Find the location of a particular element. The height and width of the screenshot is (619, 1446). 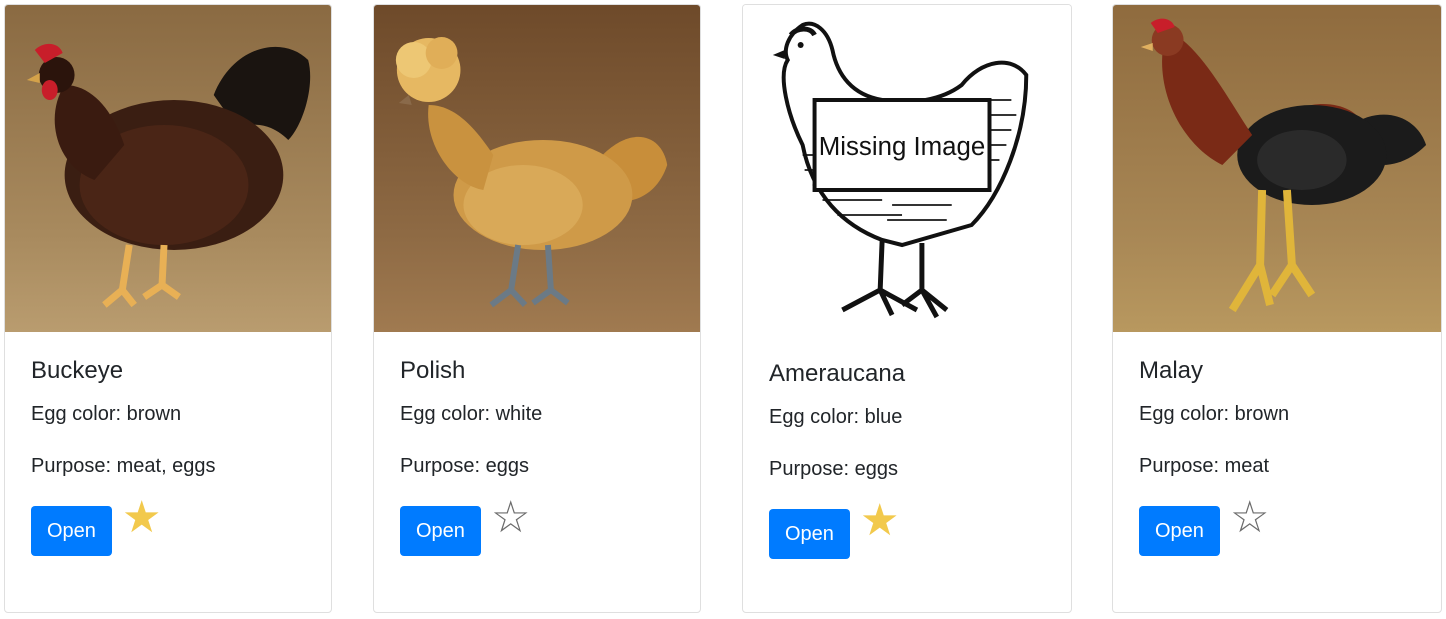

missing-image-placeholder: Missing Image is located at coordinates (907, 170).